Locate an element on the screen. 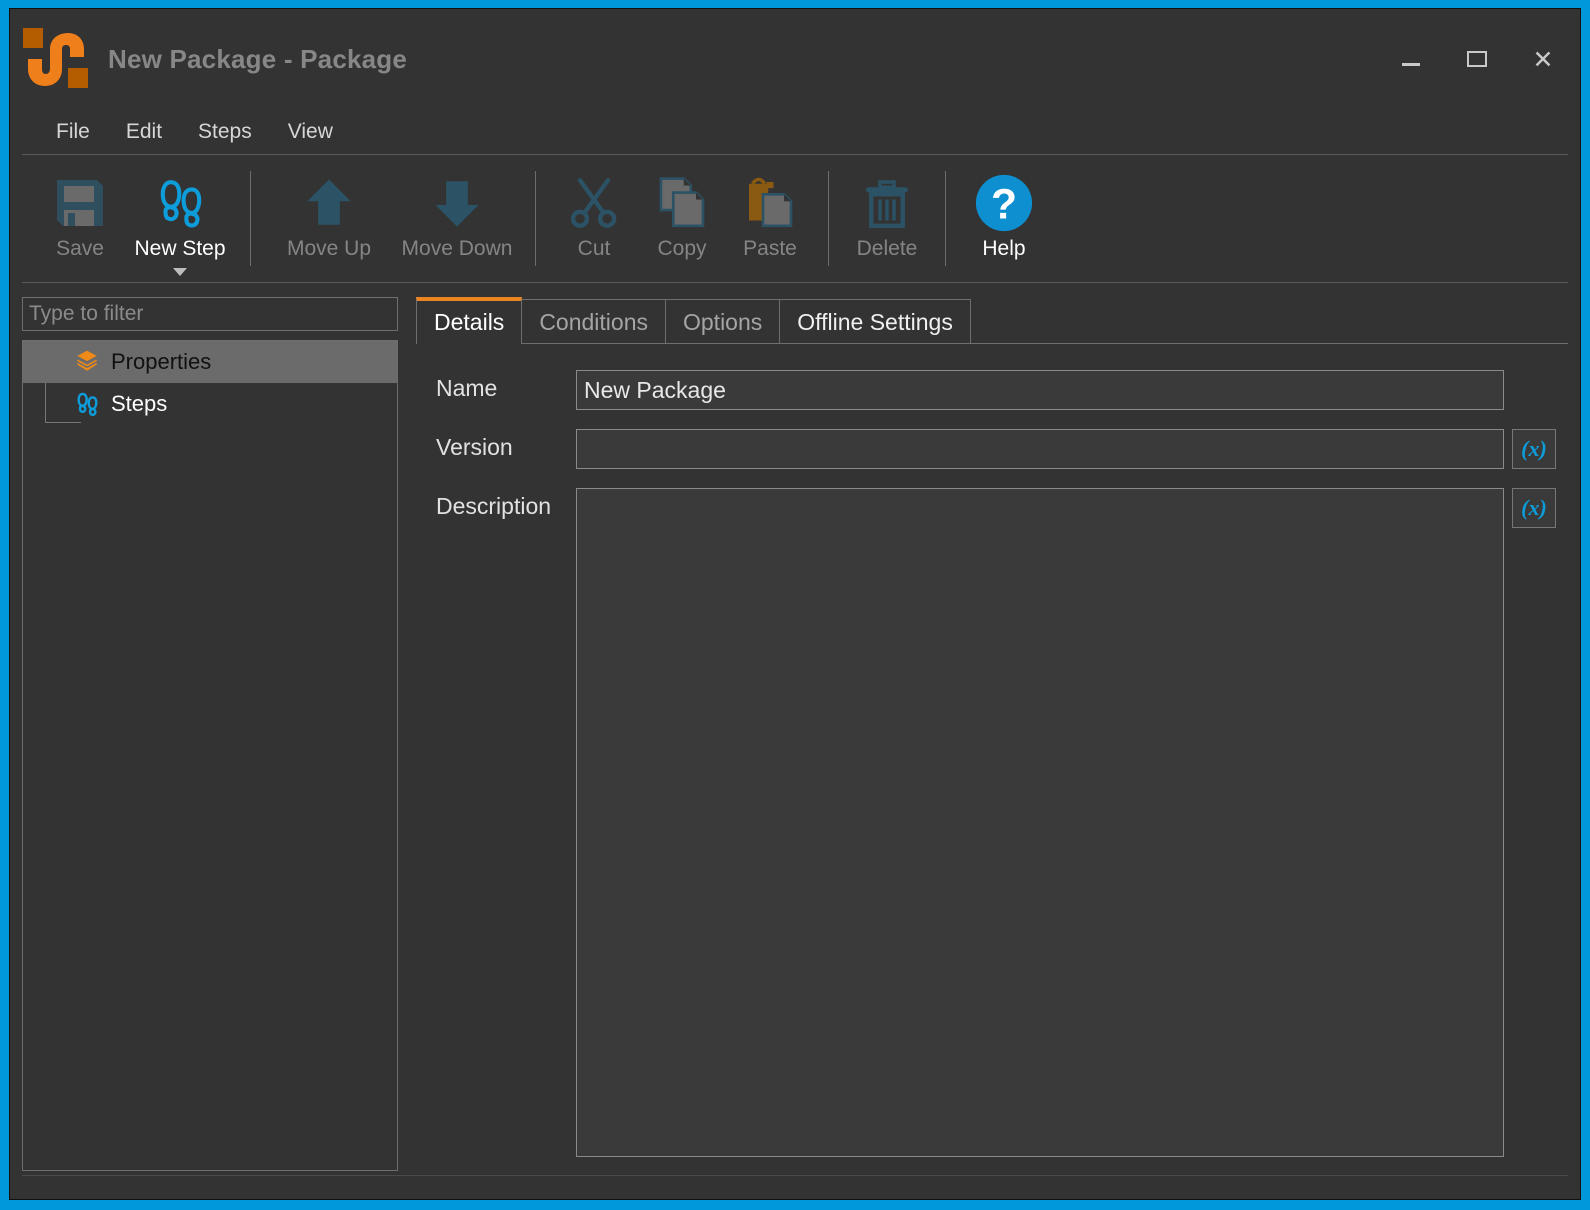 This screenshot has width=1590, height=1210. window-controls: ✕ is located at coordinates (1477, 59).